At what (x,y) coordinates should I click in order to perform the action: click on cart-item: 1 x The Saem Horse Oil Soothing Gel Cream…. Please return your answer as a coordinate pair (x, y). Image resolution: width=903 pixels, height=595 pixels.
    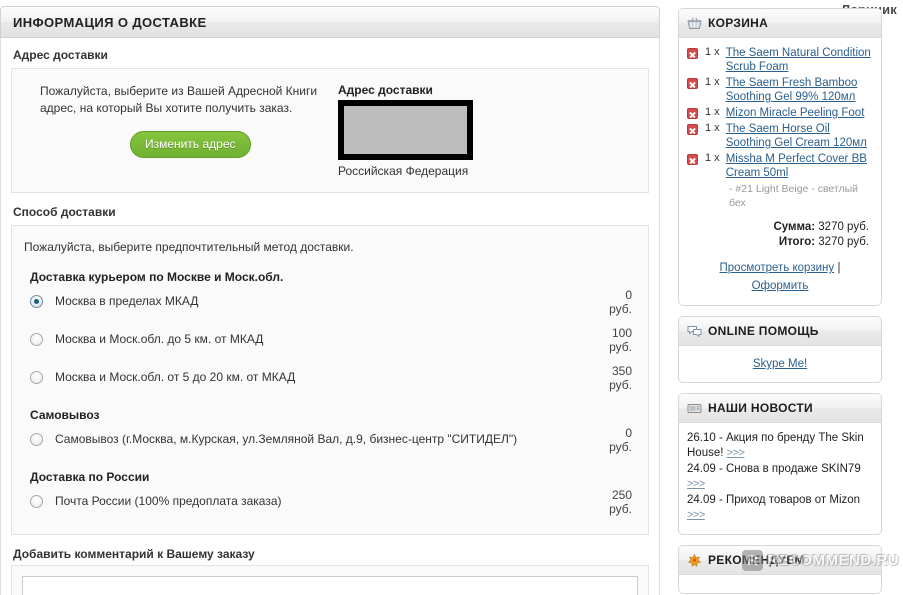
    Looking at the image, I should click on (780, 136).